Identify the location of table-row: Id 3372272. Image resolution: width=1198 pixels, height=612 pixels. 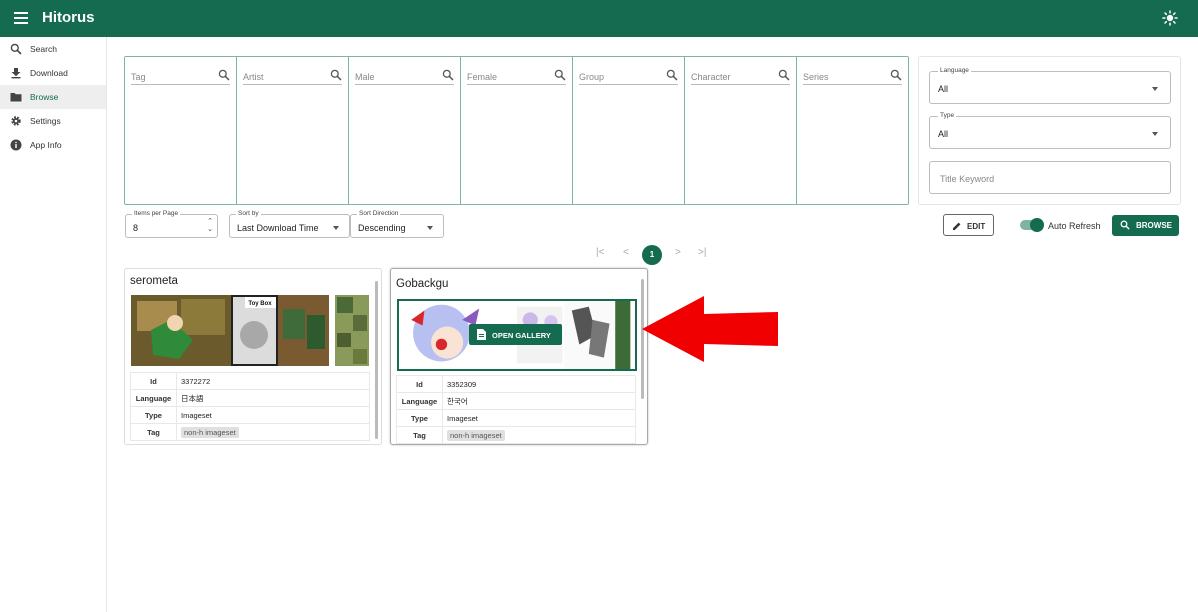
(250, 381).